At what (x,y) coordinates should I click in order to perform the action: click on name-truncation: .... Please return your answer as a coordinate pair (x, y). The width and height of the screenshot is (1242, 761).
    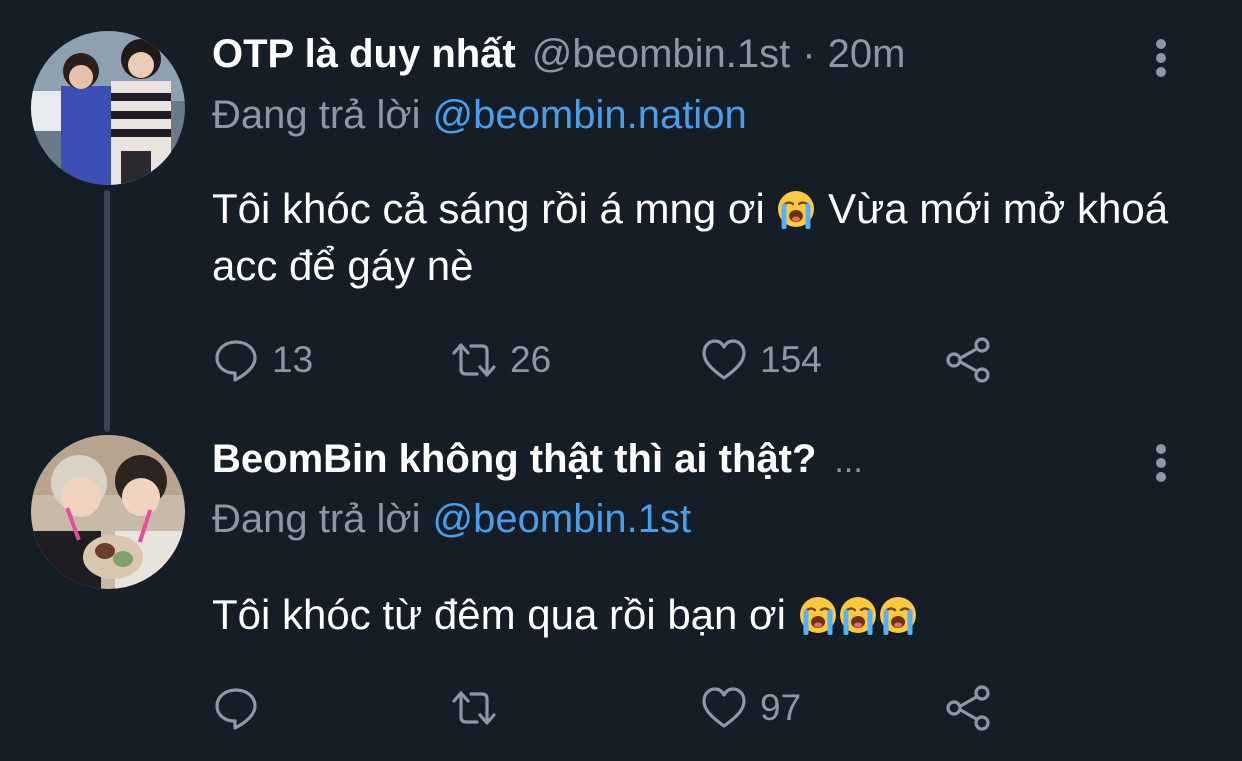
    Looking at the image, I should click on (848, 461).